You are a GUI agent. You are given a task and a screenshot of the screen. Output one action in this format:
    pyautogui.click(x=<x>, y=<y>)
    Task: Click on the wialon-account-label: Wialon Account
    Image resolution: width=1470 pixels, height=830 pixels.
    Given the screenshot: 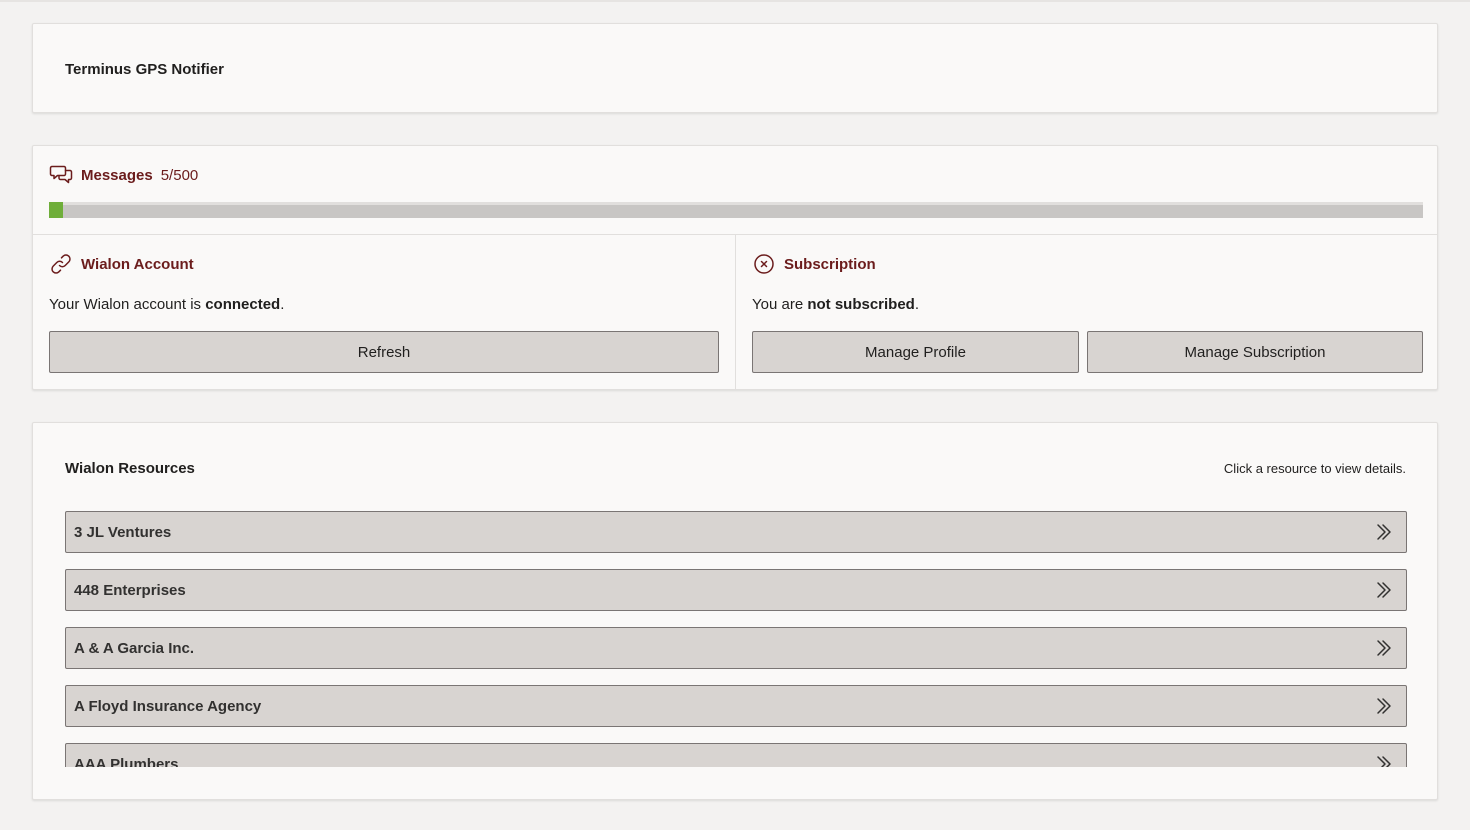 What is the action you would take?
    pyautogui.click(x=137, y=264)
    